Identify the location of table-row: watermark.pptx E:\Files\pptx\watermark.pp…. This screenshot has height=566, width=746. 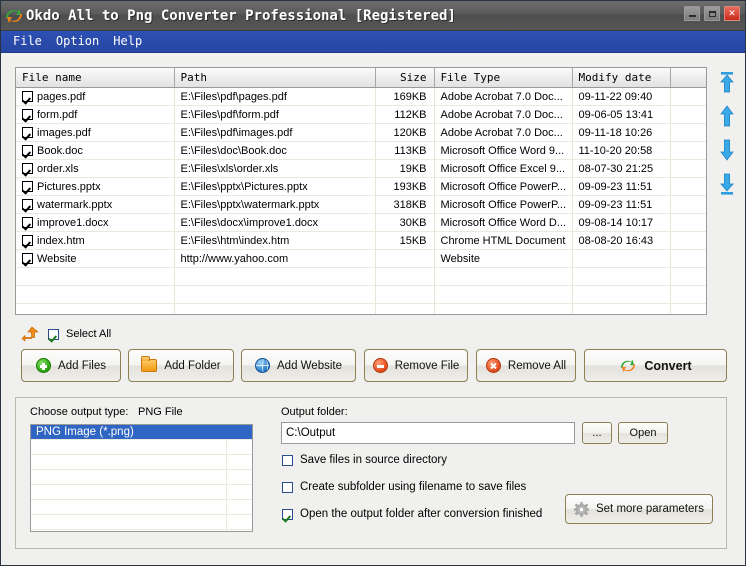
(361, 204).